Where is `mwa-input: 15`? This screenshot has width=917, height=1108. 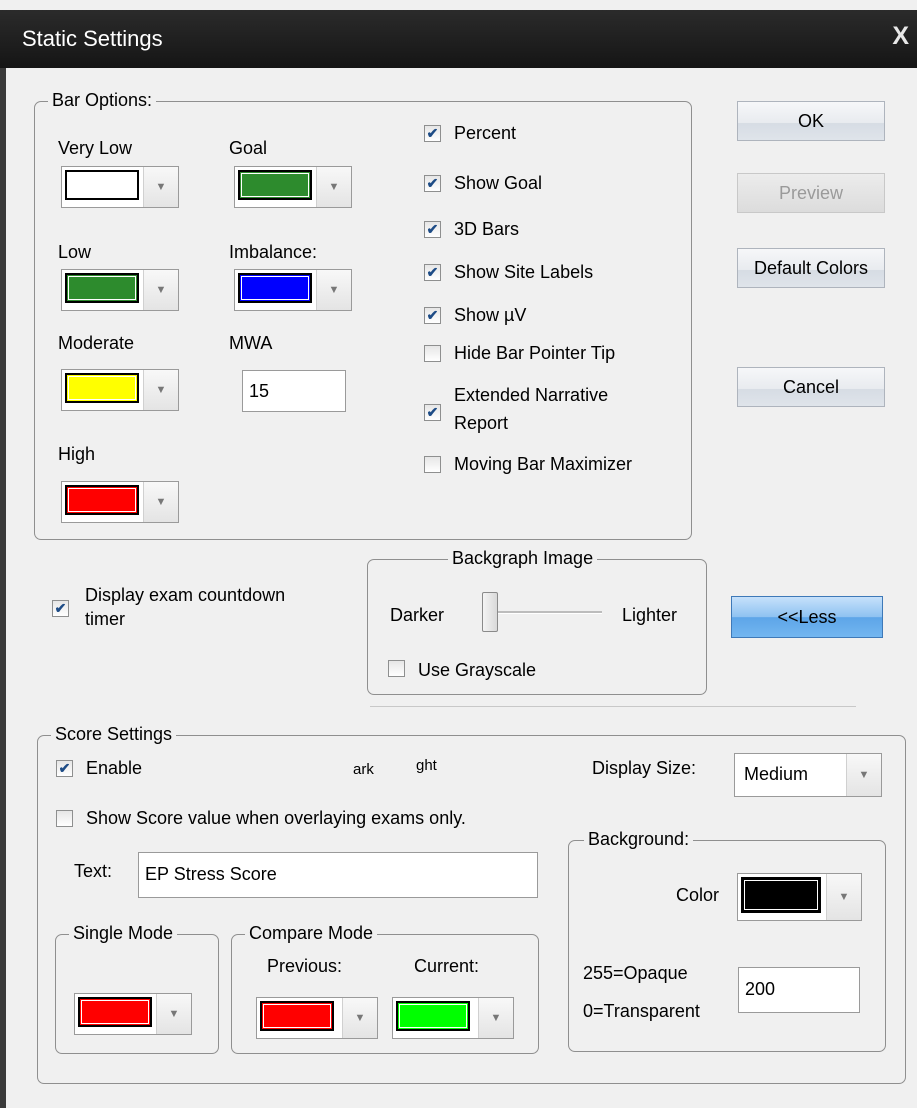 mwa-input: 15 is located at coordinates (294, 391).